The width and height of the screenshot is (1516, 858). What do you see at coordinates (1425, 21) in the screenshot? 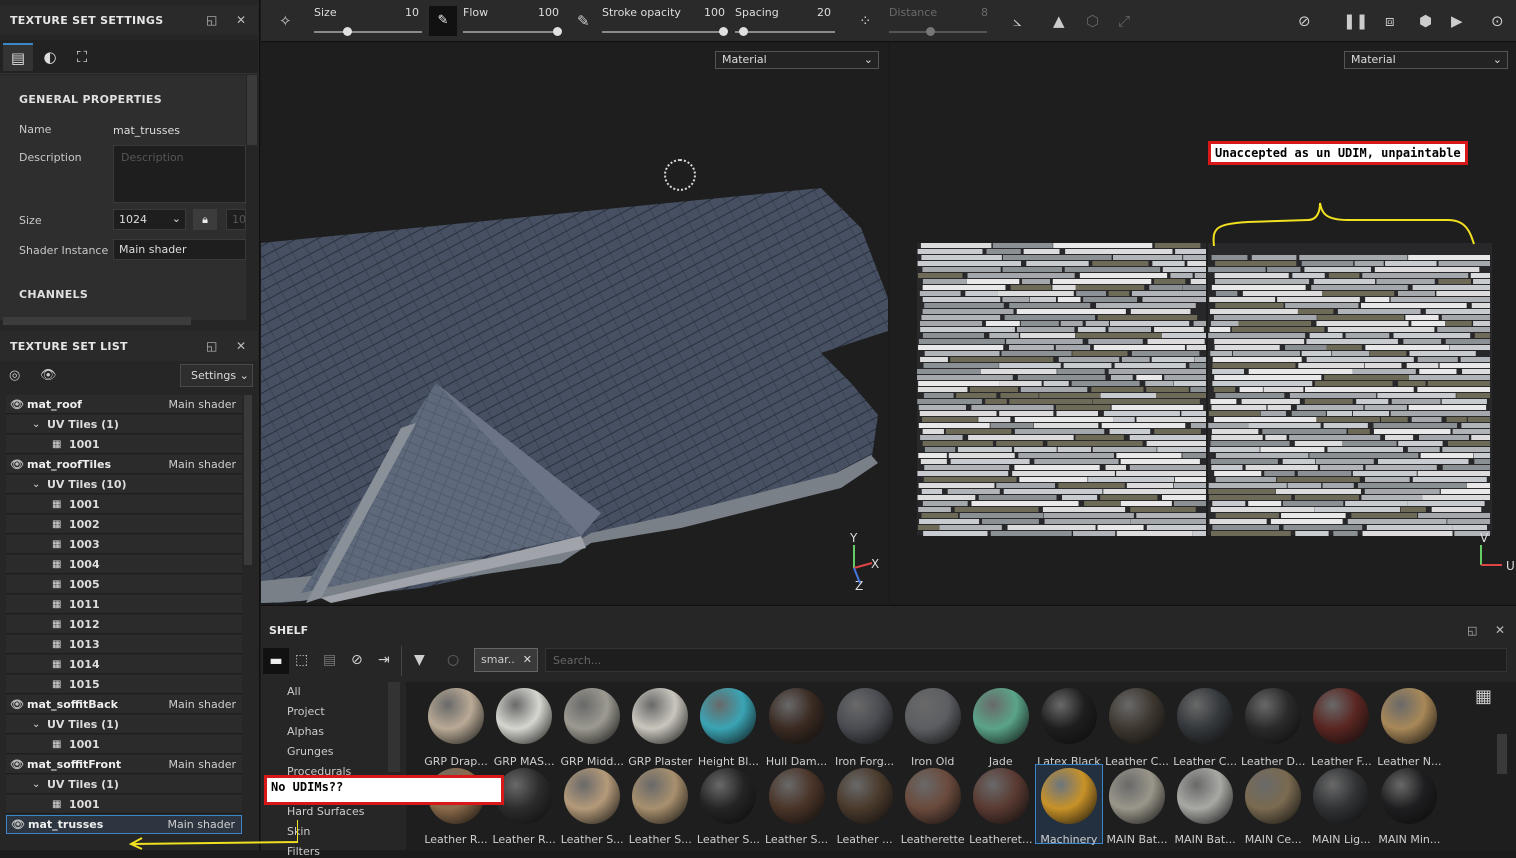
I see `cube-icon: ⬢` at bounding box center [1425, 21].